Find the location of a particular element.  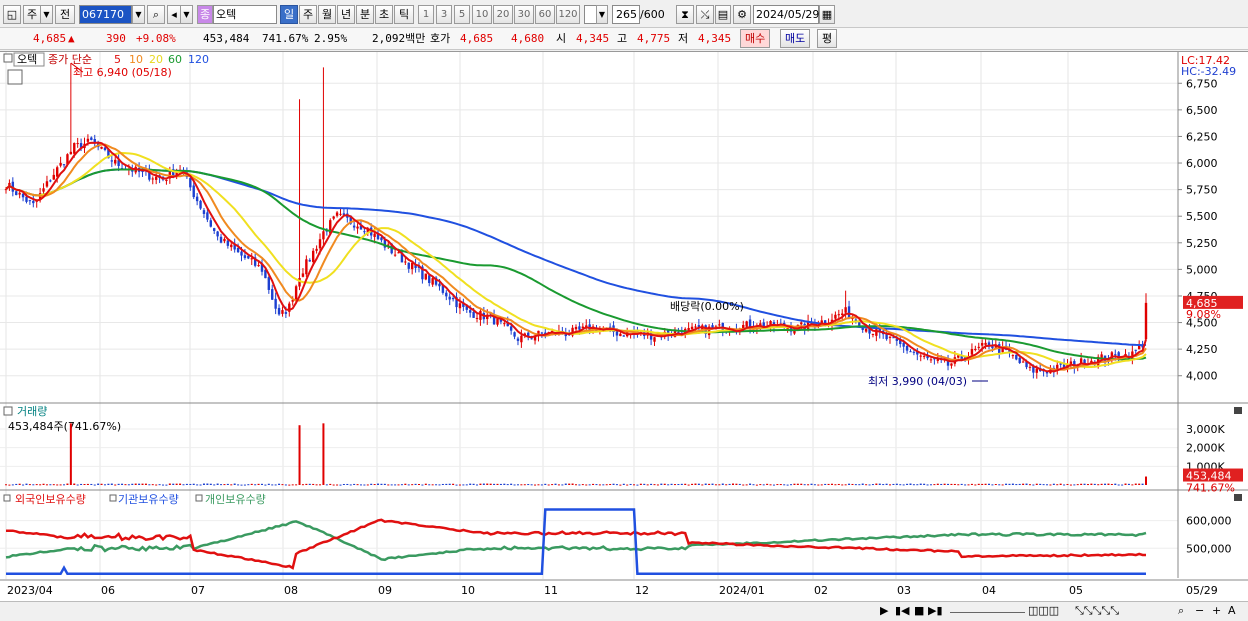

period-week: 주 is located at coordinates (308, 14).